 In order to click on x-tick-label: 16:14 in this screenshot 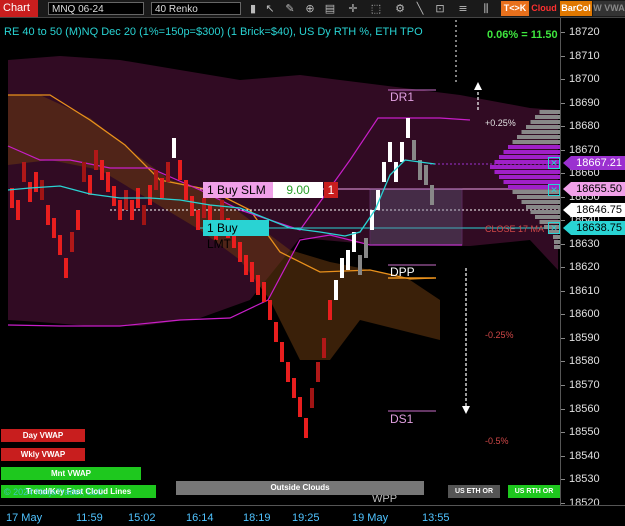, I will do `click(200, 518)`.